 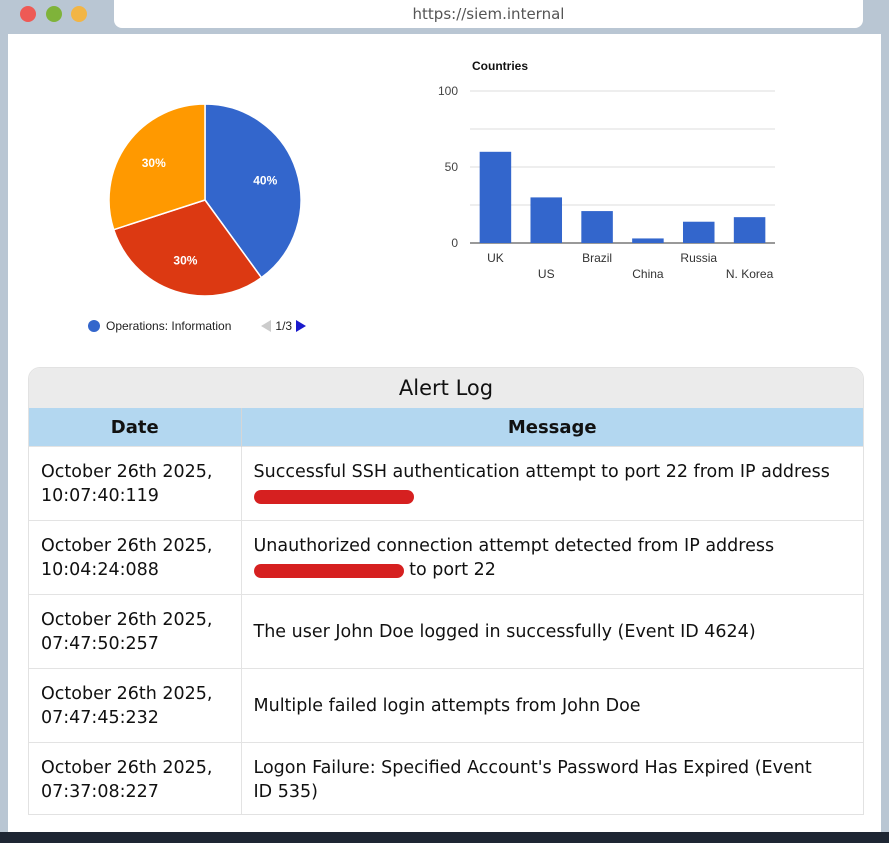 What do you see at coordinates (135, 427) in the screenshot?
I see `column-header-date: Date` at bounding box center [135, 427].